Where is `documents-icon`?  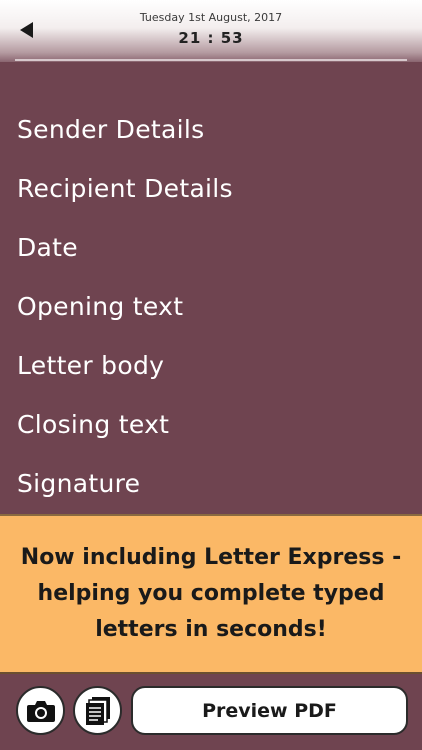
documents-icon is located at coordinates (97, 710).